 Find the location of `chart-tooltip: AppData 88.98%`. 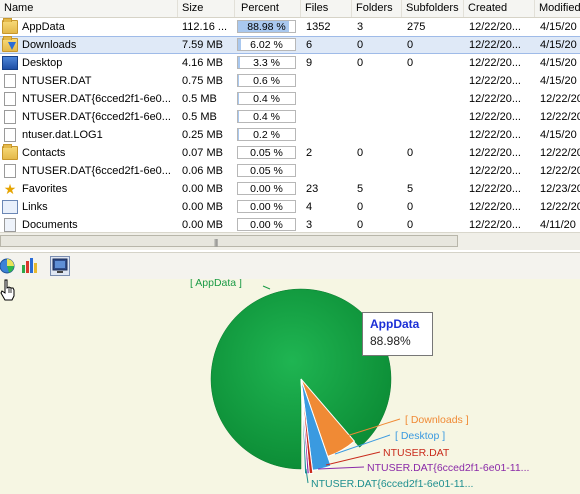

chart-tooltip: AppData 88.98% is located at coordinates (397, 334).